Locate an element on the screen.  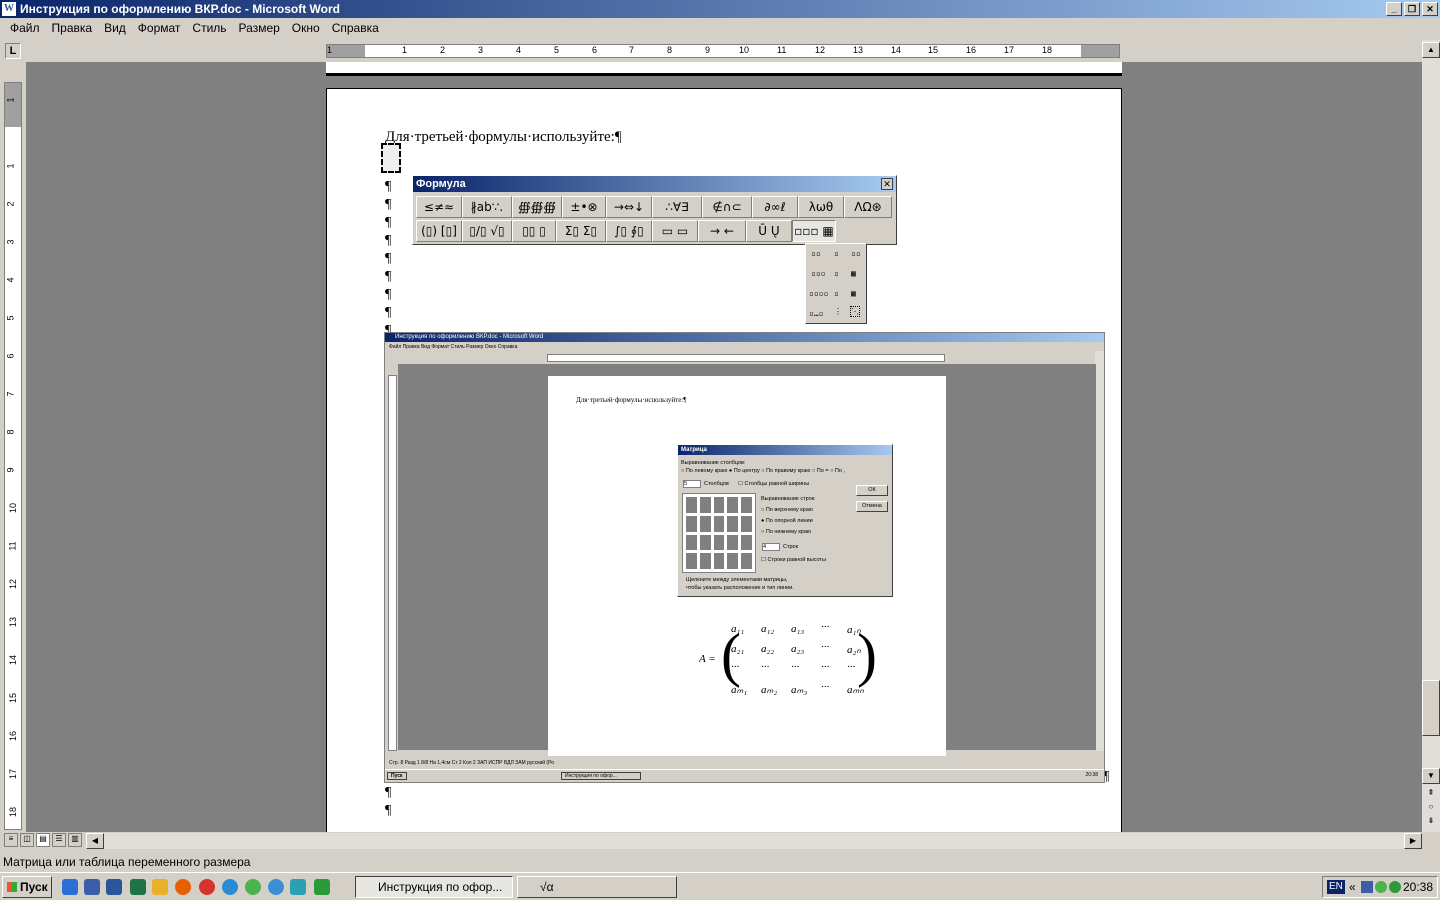
ruler-left-margin is located at coordinates (346, 51).